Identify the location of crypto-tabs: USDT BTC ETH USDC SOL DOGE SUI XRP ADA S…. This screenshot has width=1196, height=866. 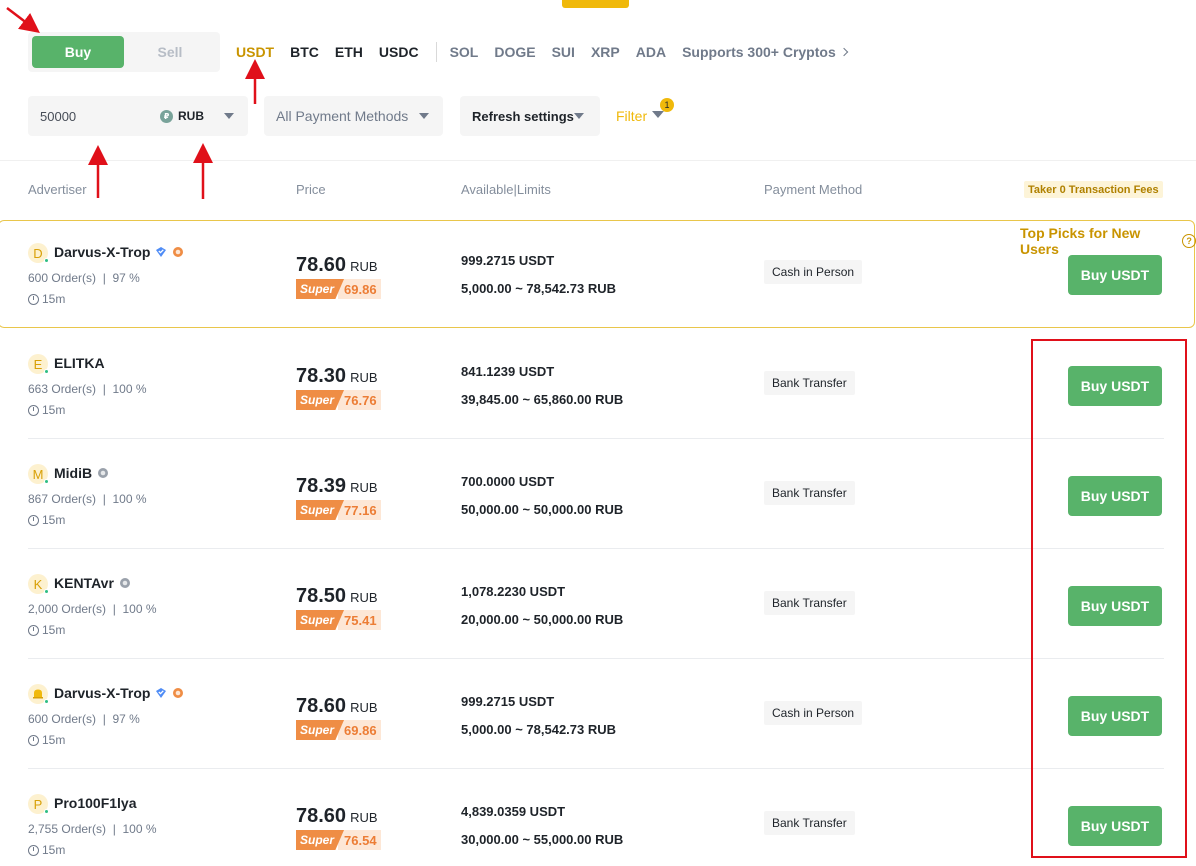
(542, 52).